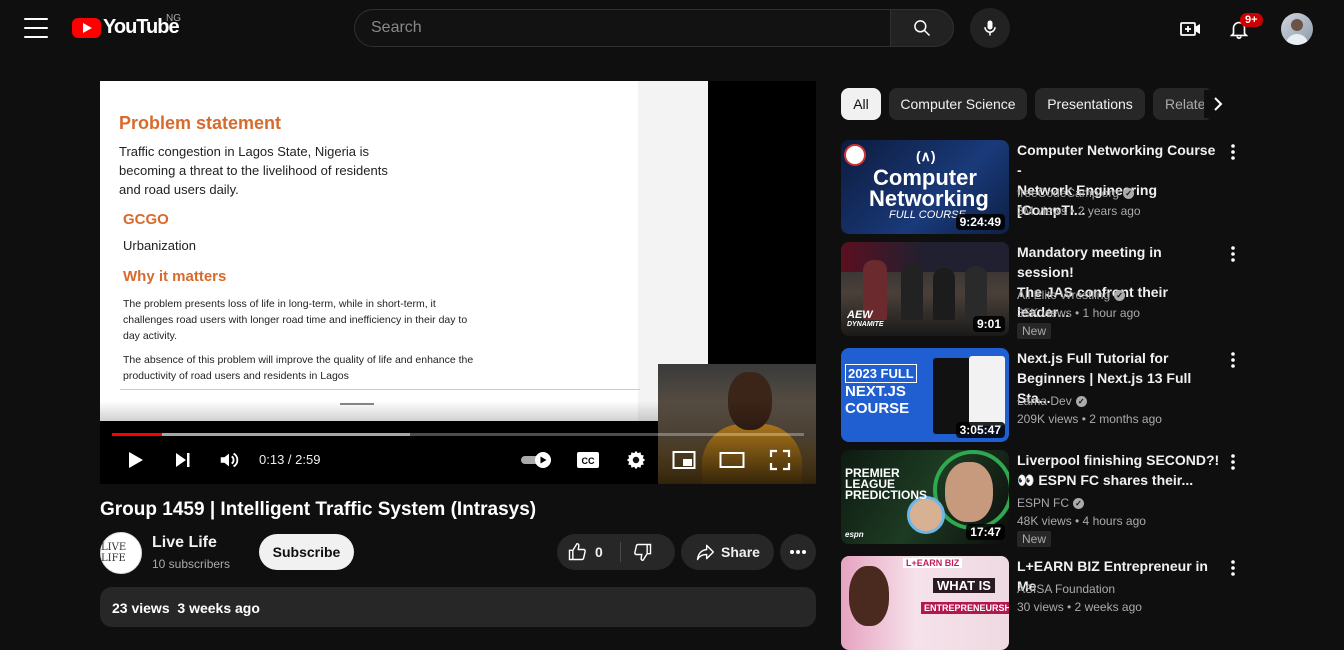  I want to click on search-input, so click(621, 28).